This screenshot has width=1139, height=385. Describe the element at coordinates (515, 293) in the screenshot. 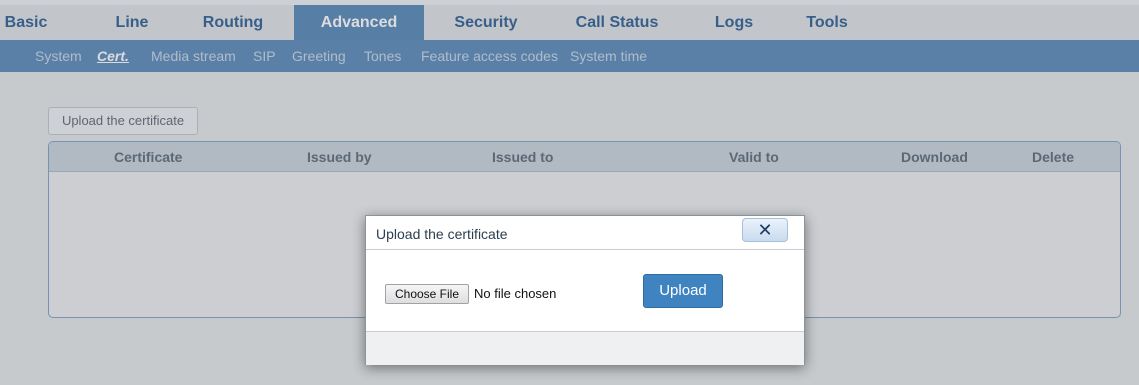

I see `file-status-text: No file chosen` at that location.